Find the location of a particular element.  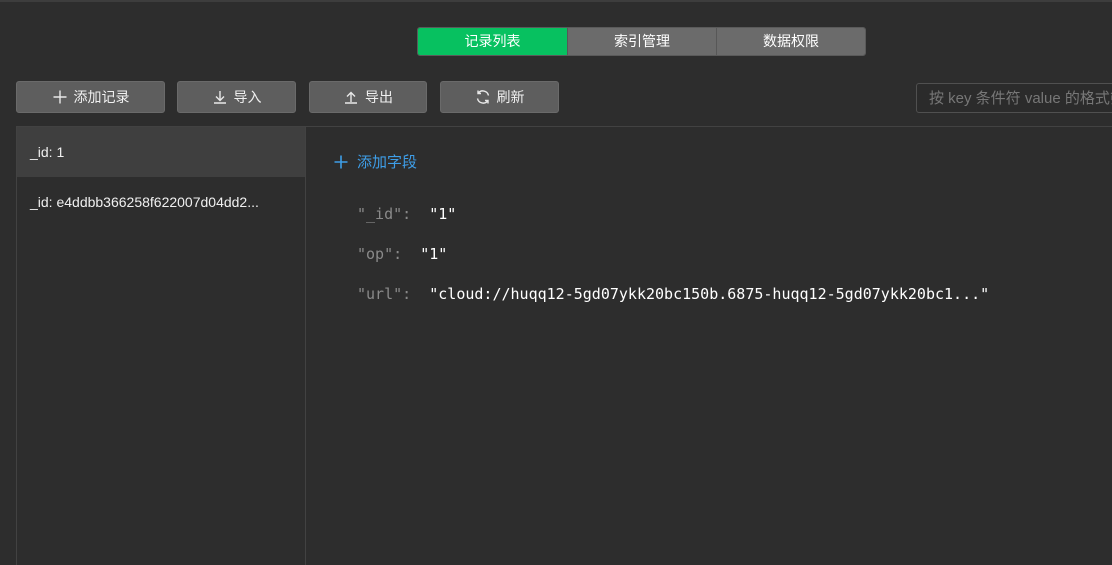

refresh-label: 刷新 is located at coordinates (510, 97).